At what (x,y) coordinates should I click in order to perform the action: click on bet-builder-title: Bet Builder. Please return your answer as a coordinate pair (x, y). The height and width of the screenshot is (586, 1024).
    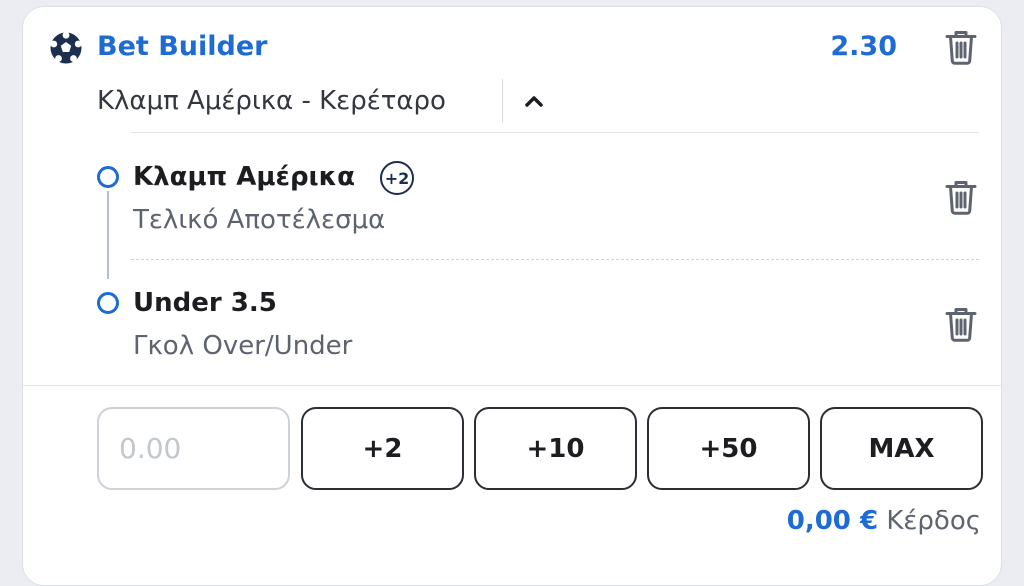
    Looking at the image, I should click on (182, 46).